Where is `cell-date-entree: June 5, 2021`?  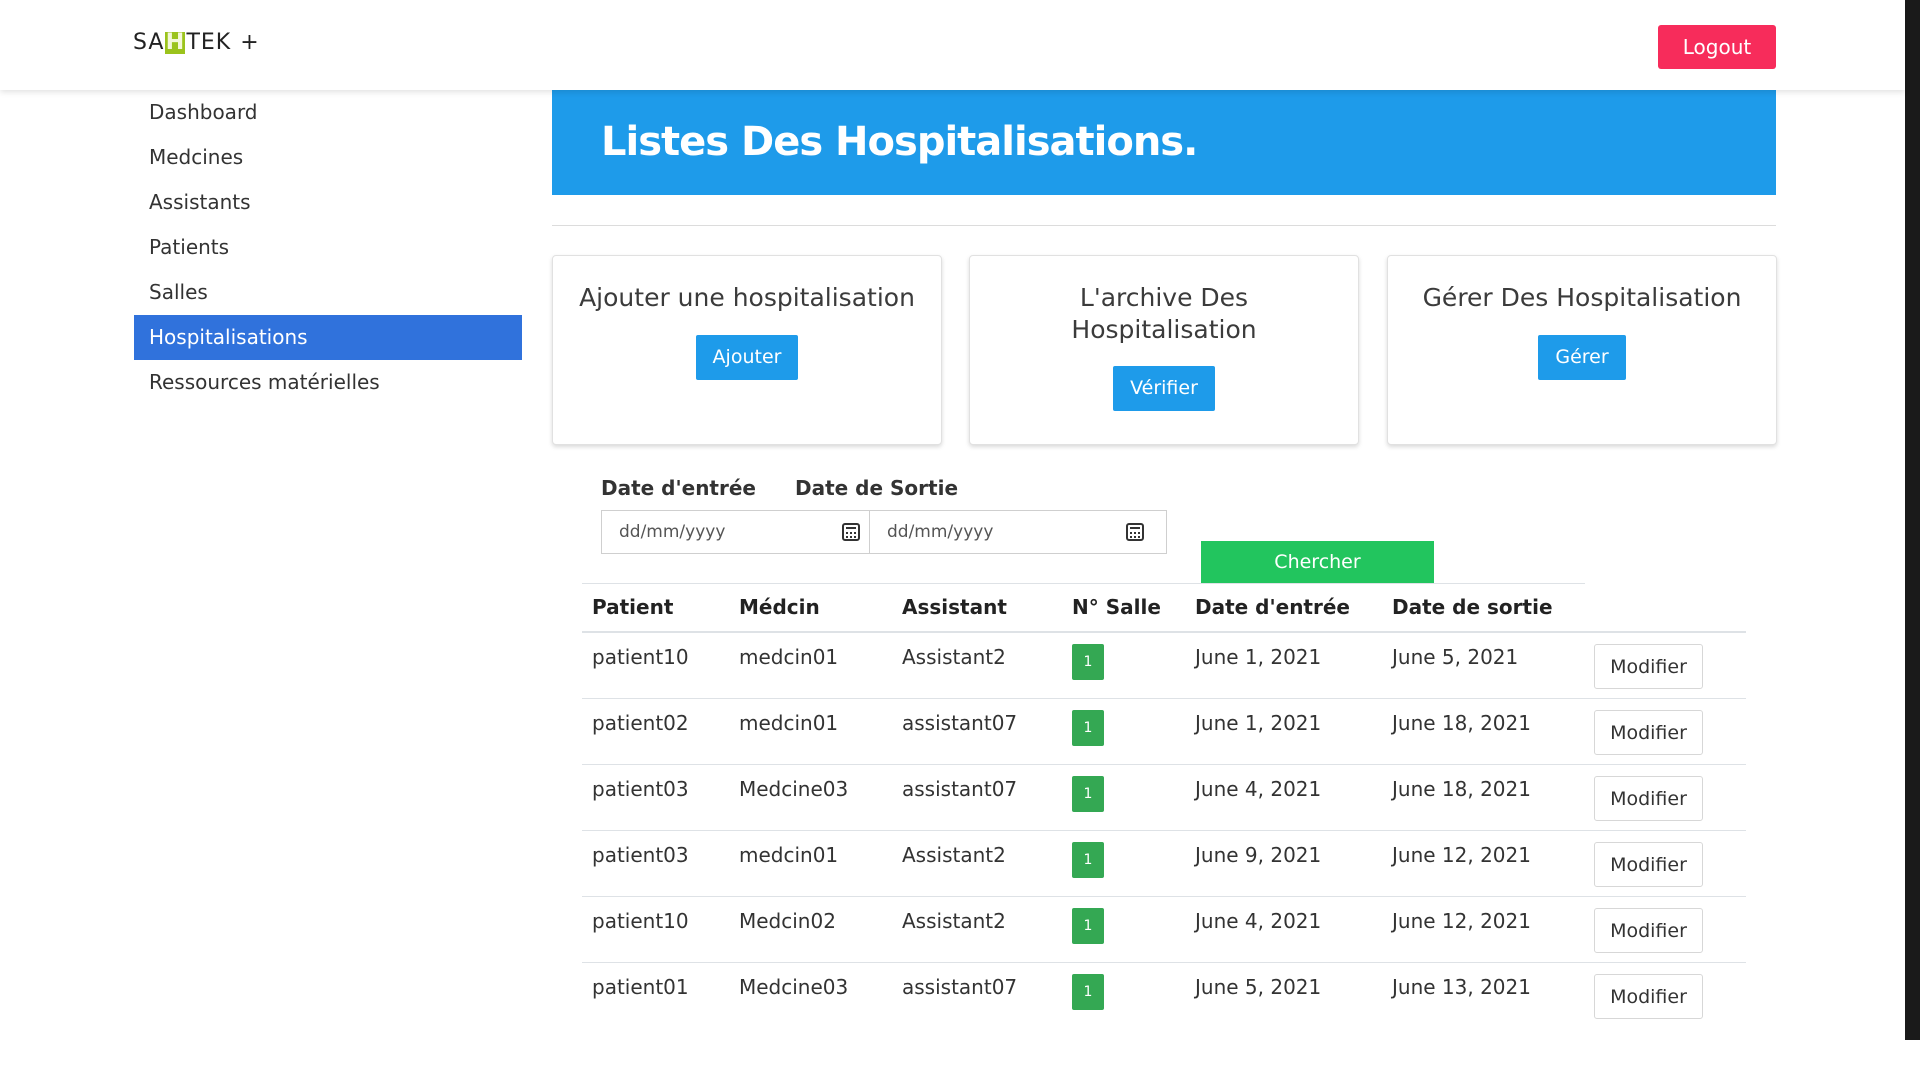
cell-date-entree: June 5, 2021 is located at coordinates (1258, 987).